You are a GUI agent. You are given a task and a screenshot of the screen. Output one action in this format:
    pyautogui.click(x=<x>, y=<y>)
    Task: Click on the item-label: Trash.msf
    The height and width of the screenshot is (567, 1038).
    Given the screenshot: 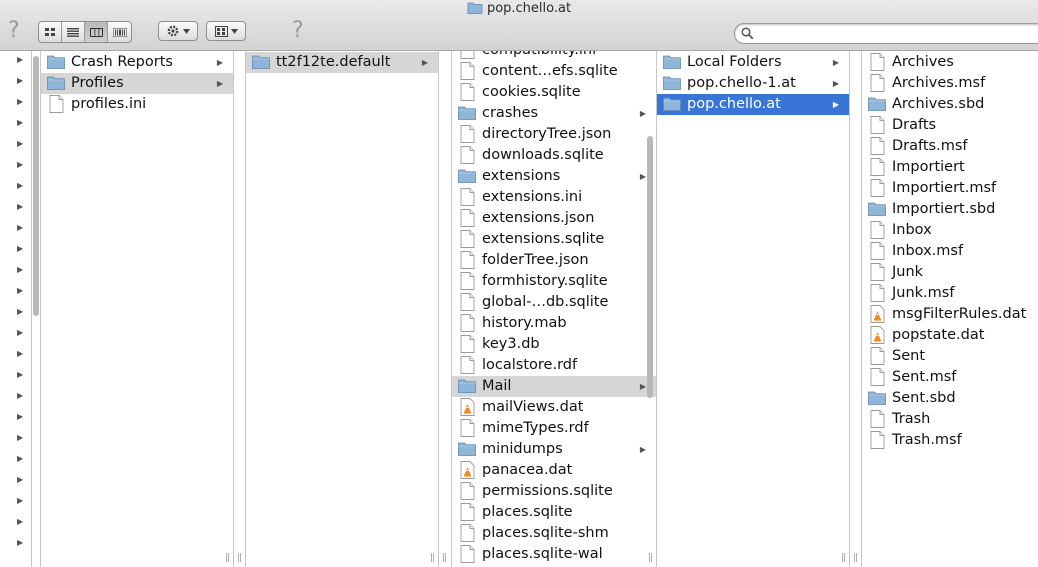 What is the action you would take?
    pyautogui.click(x=927, y=440)
    